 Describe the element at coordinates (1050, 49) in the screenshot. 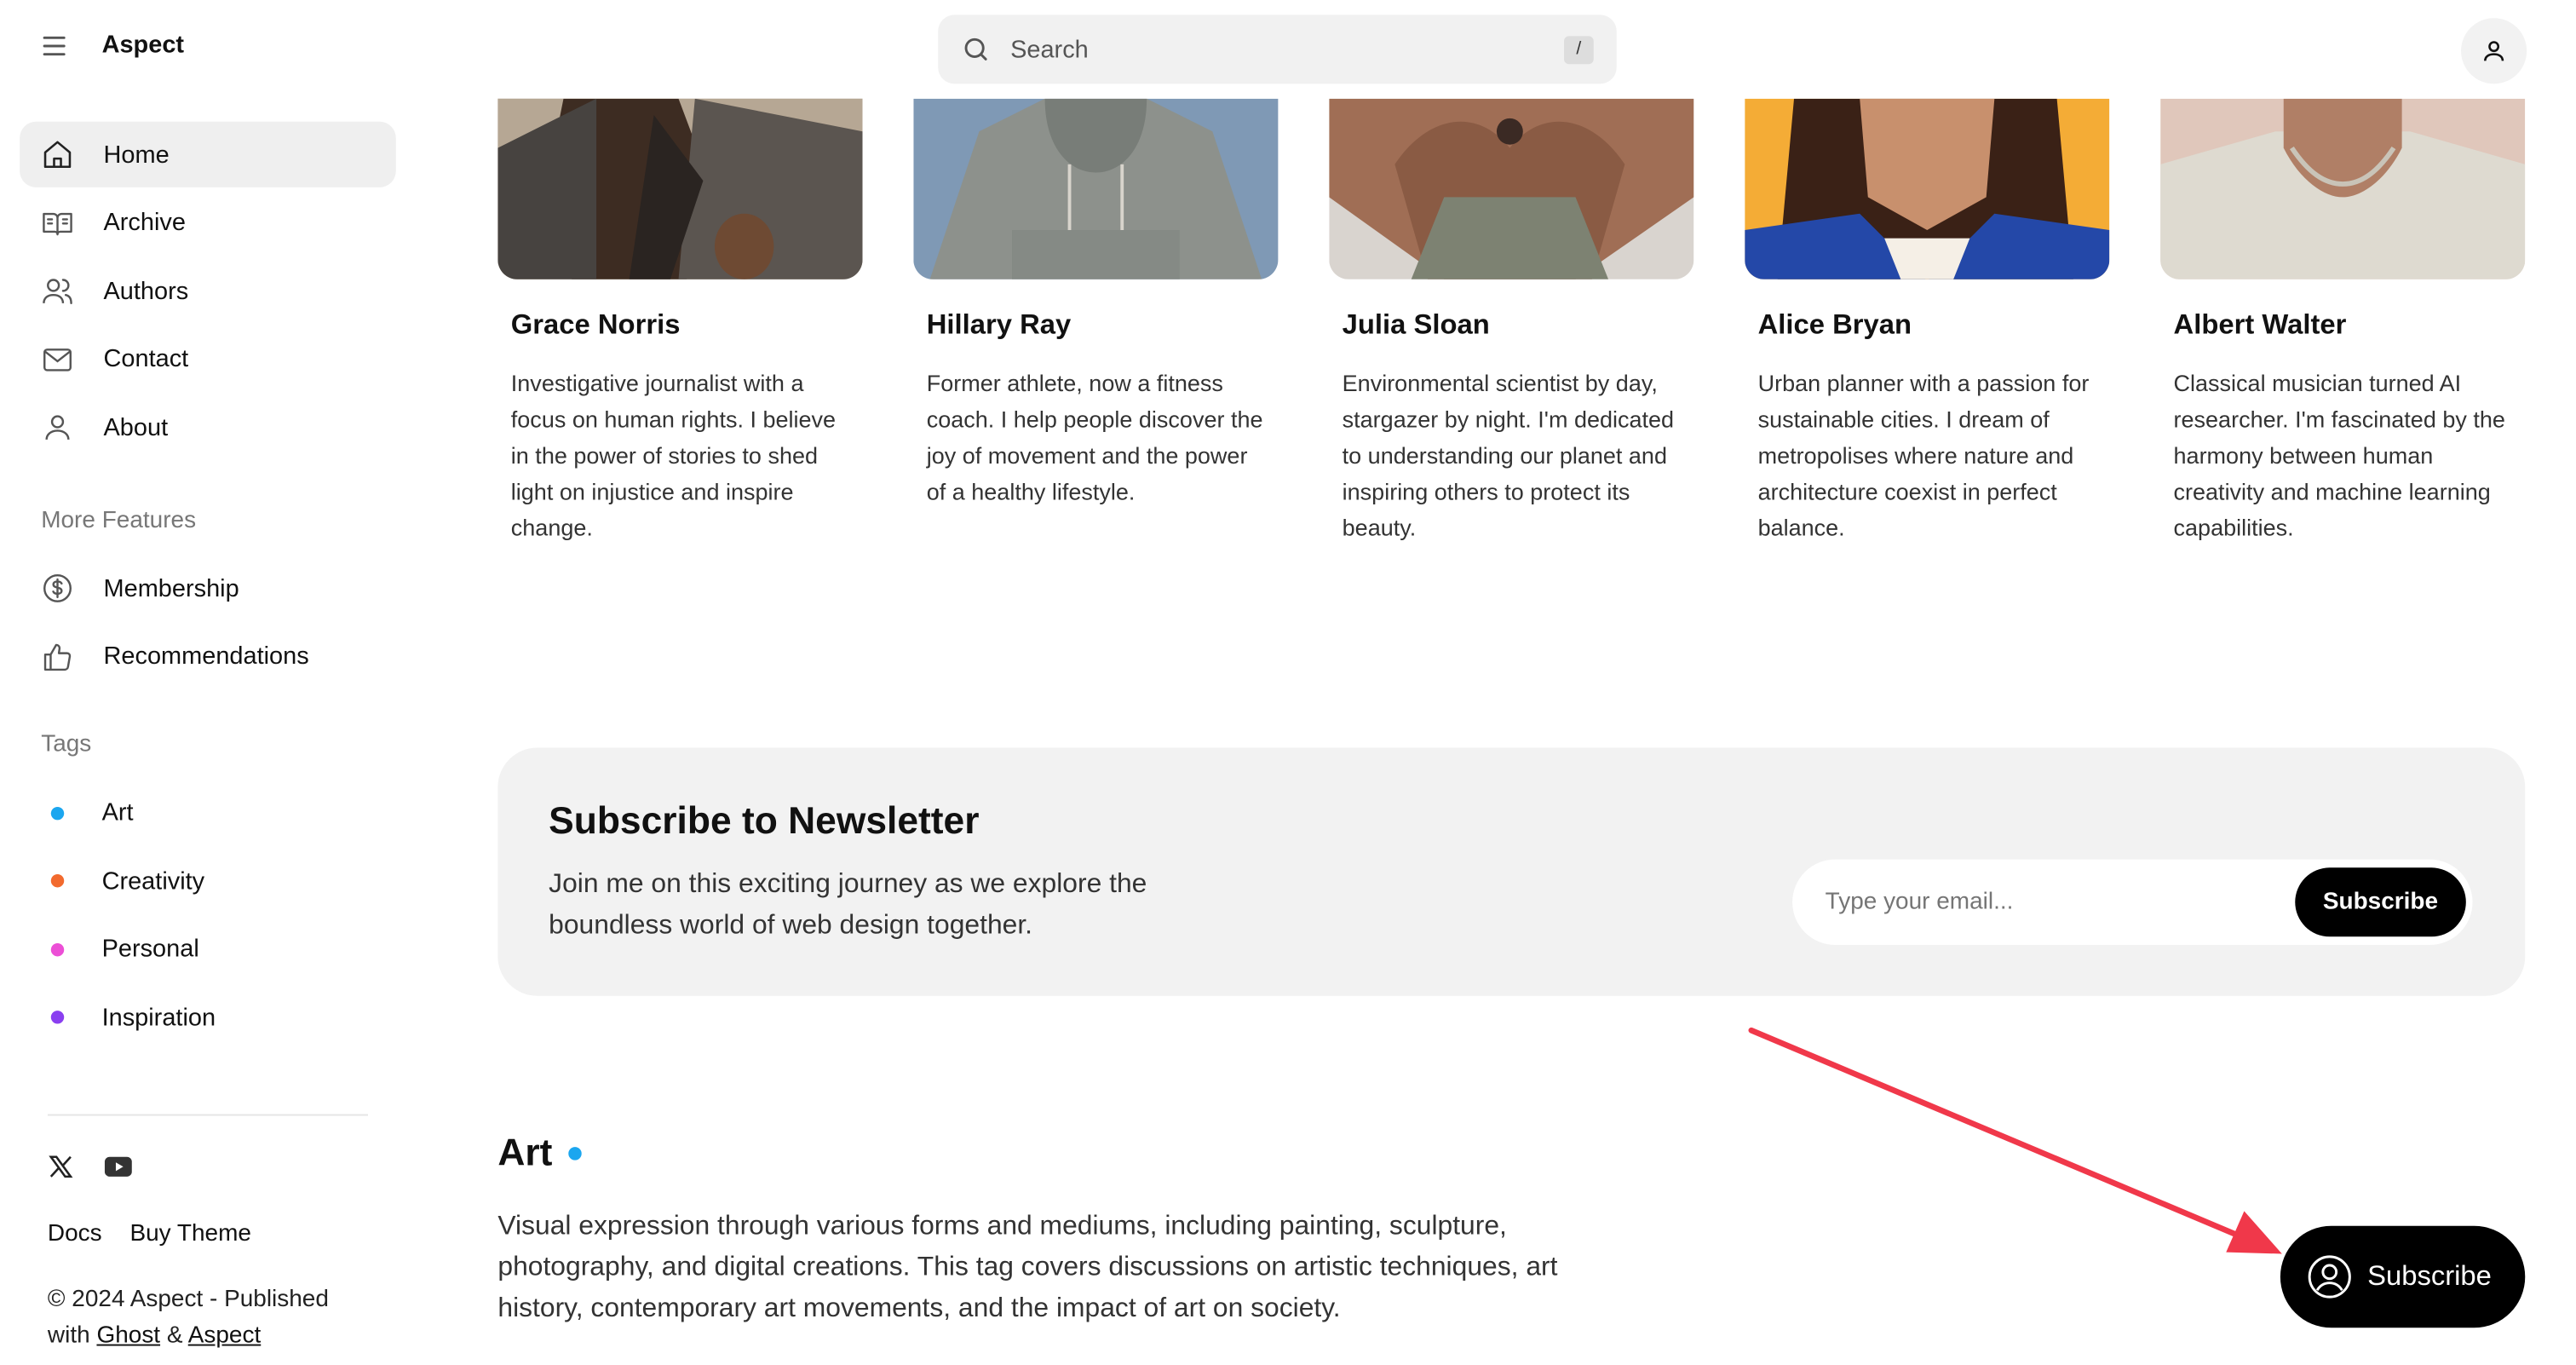

I see `search-placeholder: Search` at that location.